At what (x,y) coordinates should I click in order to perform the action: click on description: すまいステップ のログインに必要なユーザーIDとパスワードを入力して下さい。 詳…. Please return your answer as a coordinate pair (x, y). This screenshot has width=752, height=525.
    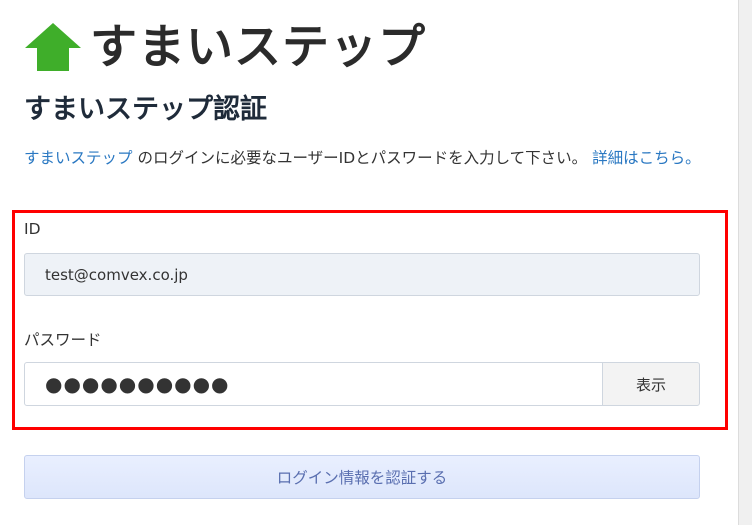
    Looking at the image, I should click on (364, 158).